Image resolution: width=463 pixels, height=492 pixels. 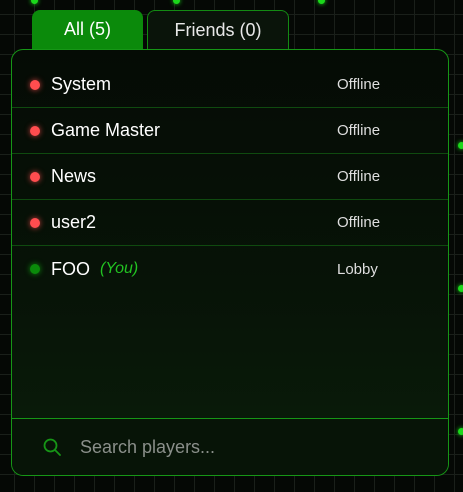 I want to click on player-tabs: All (5) Friends (0), so click(x=160, y=29).